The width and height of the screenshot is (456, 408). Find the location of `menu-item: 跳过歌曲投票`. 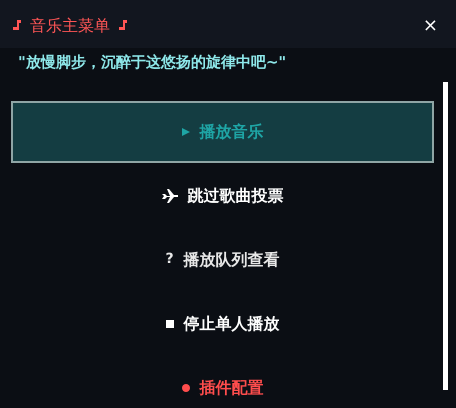

menu-item: 跳过歌曲投票 is located at coordinates (222, 195).